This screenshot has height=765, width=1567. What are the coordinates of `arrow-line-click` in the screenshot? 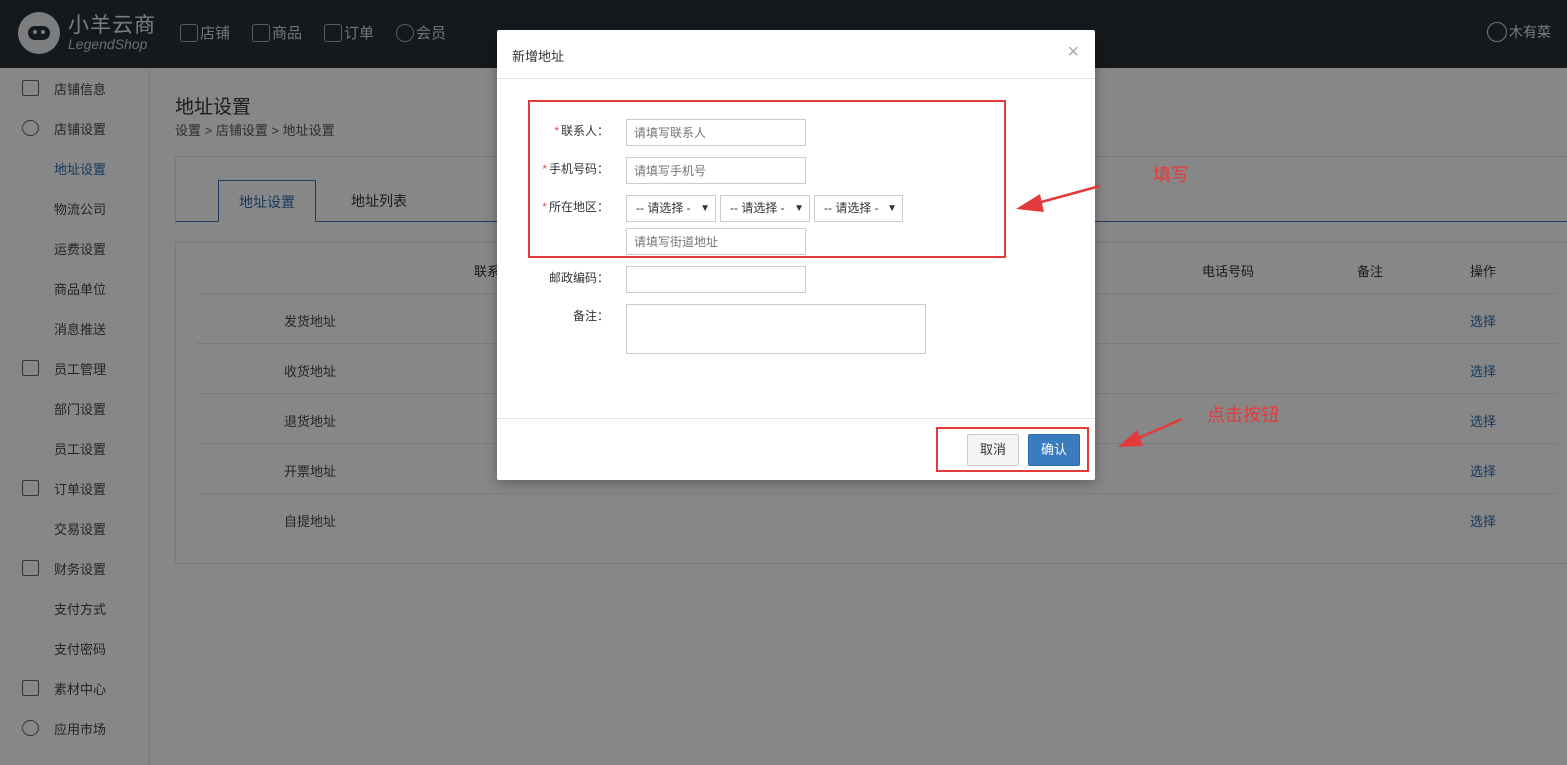 It's located at (1158, 429).